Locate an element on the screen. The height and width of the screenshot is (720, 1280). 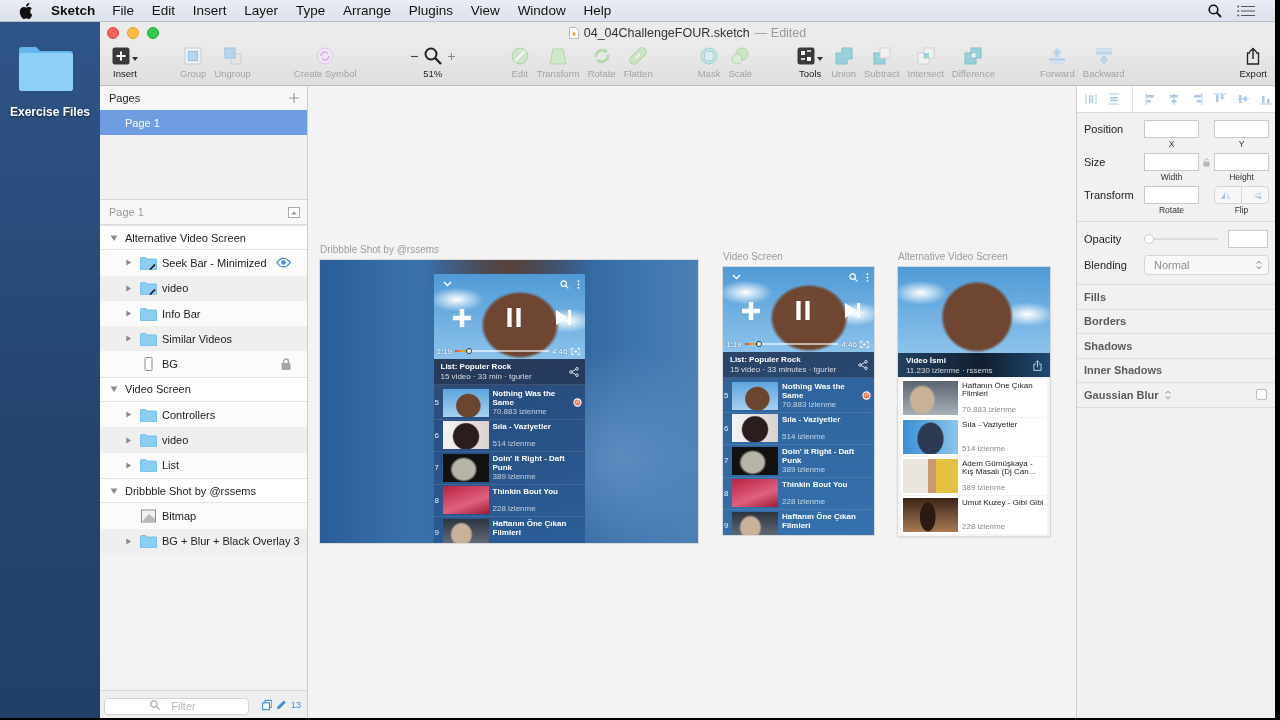
layer-row: Bitmap is located at coordinates (203, 516).